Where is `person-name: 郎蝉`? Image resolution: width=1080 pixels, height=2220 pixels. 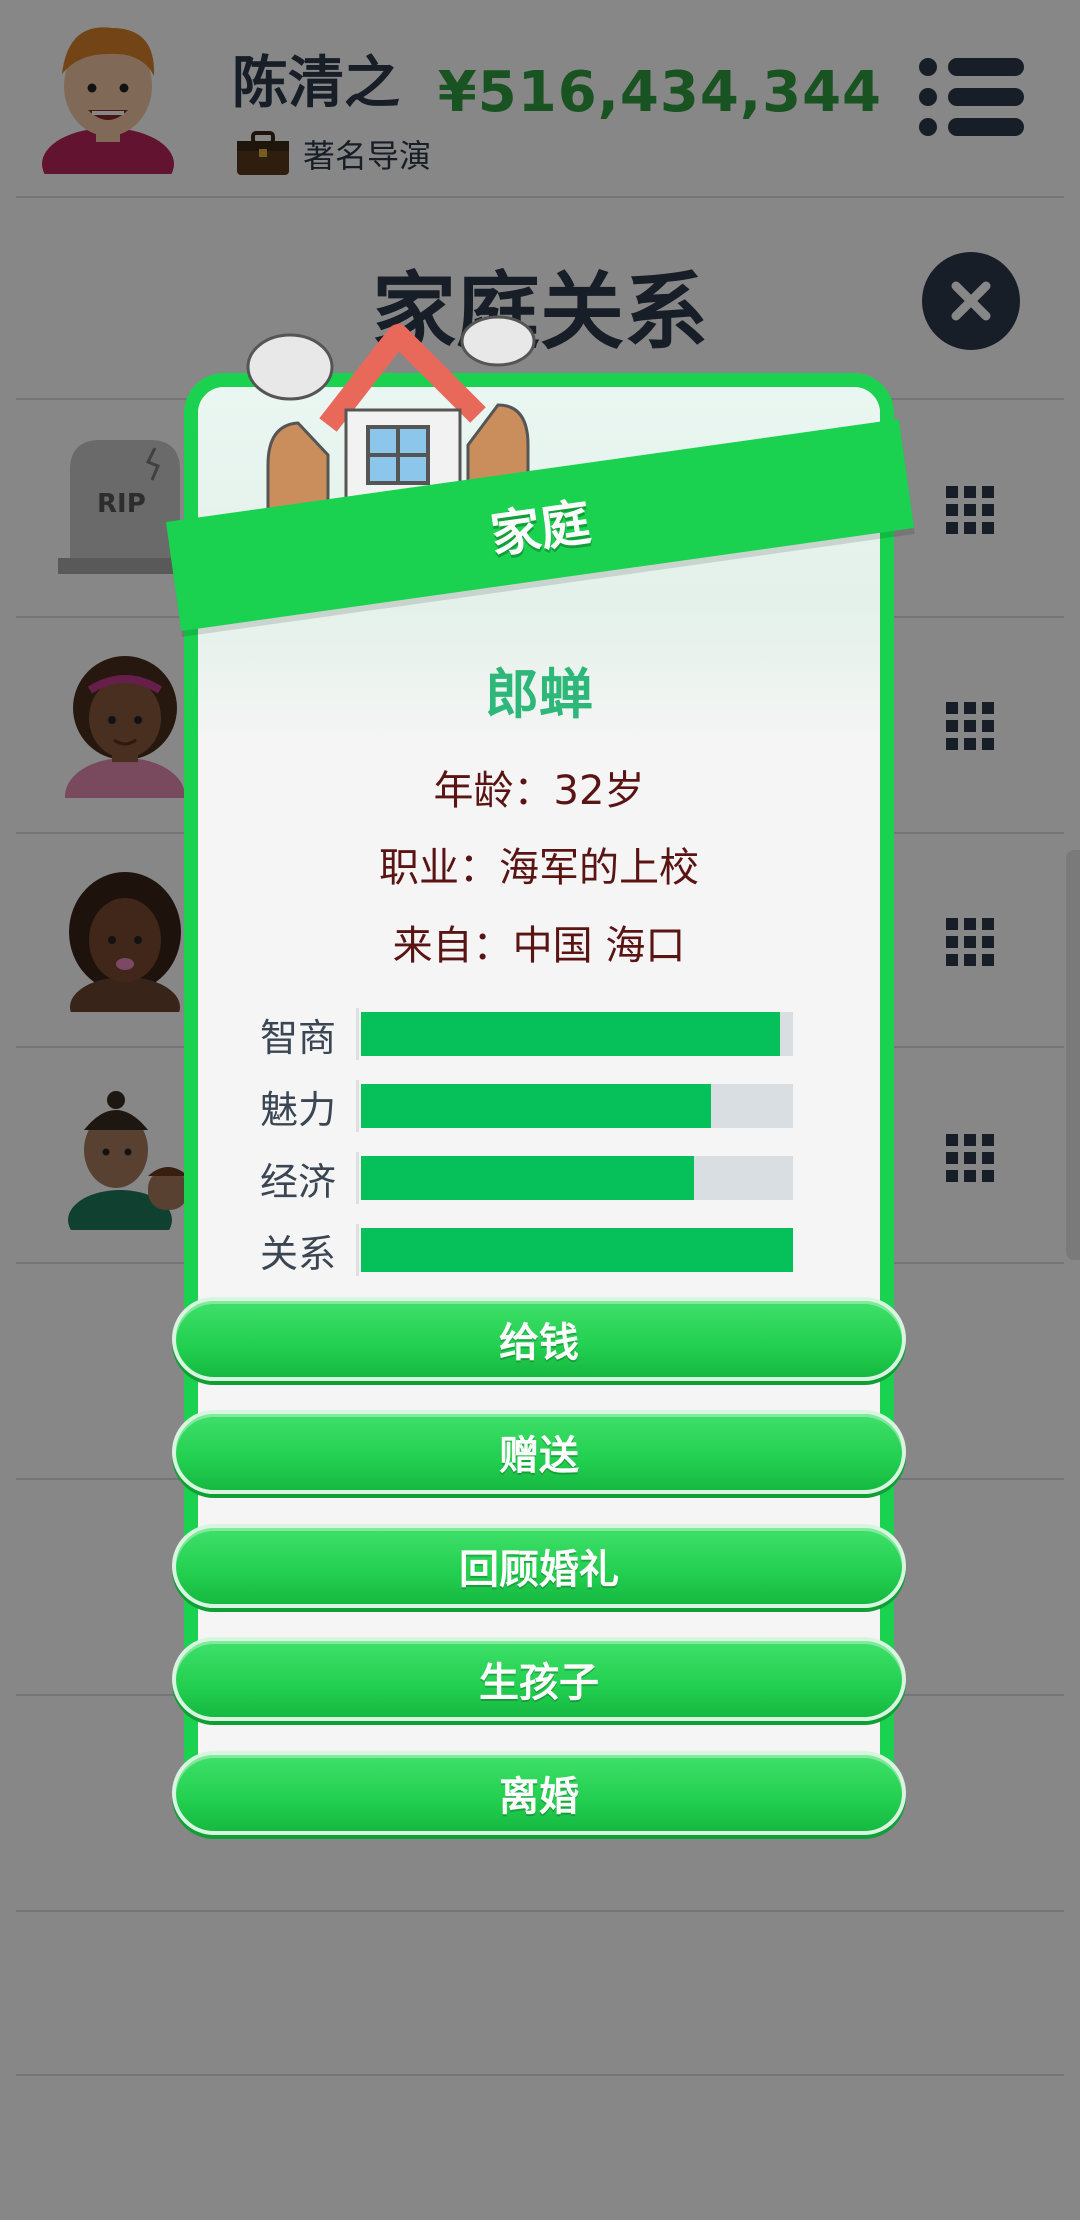
person-name: 郎蝉 is located at coordinates (539, 694).